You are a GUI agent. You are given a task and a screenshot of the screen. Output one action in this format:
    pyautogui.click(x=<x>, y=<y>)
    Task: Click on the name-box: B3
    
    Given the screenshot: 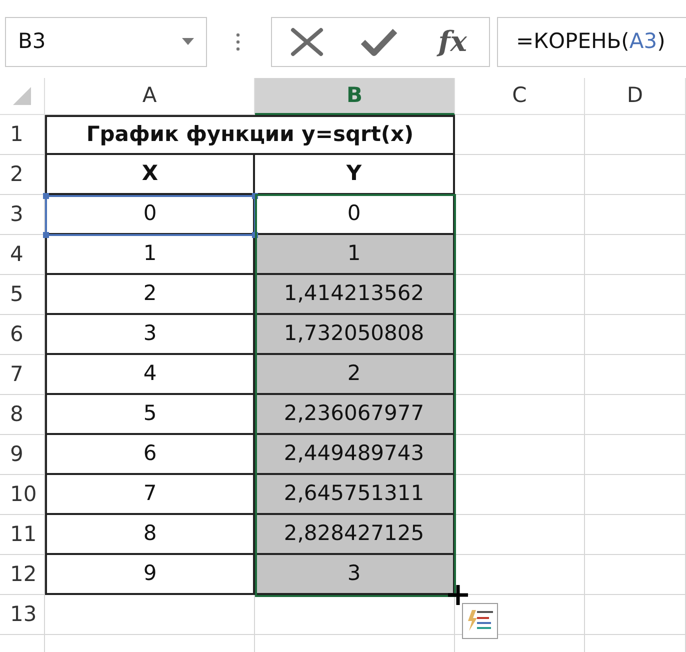 What is the action you would take?
    pyautogui.click(x=106, y=41)
    